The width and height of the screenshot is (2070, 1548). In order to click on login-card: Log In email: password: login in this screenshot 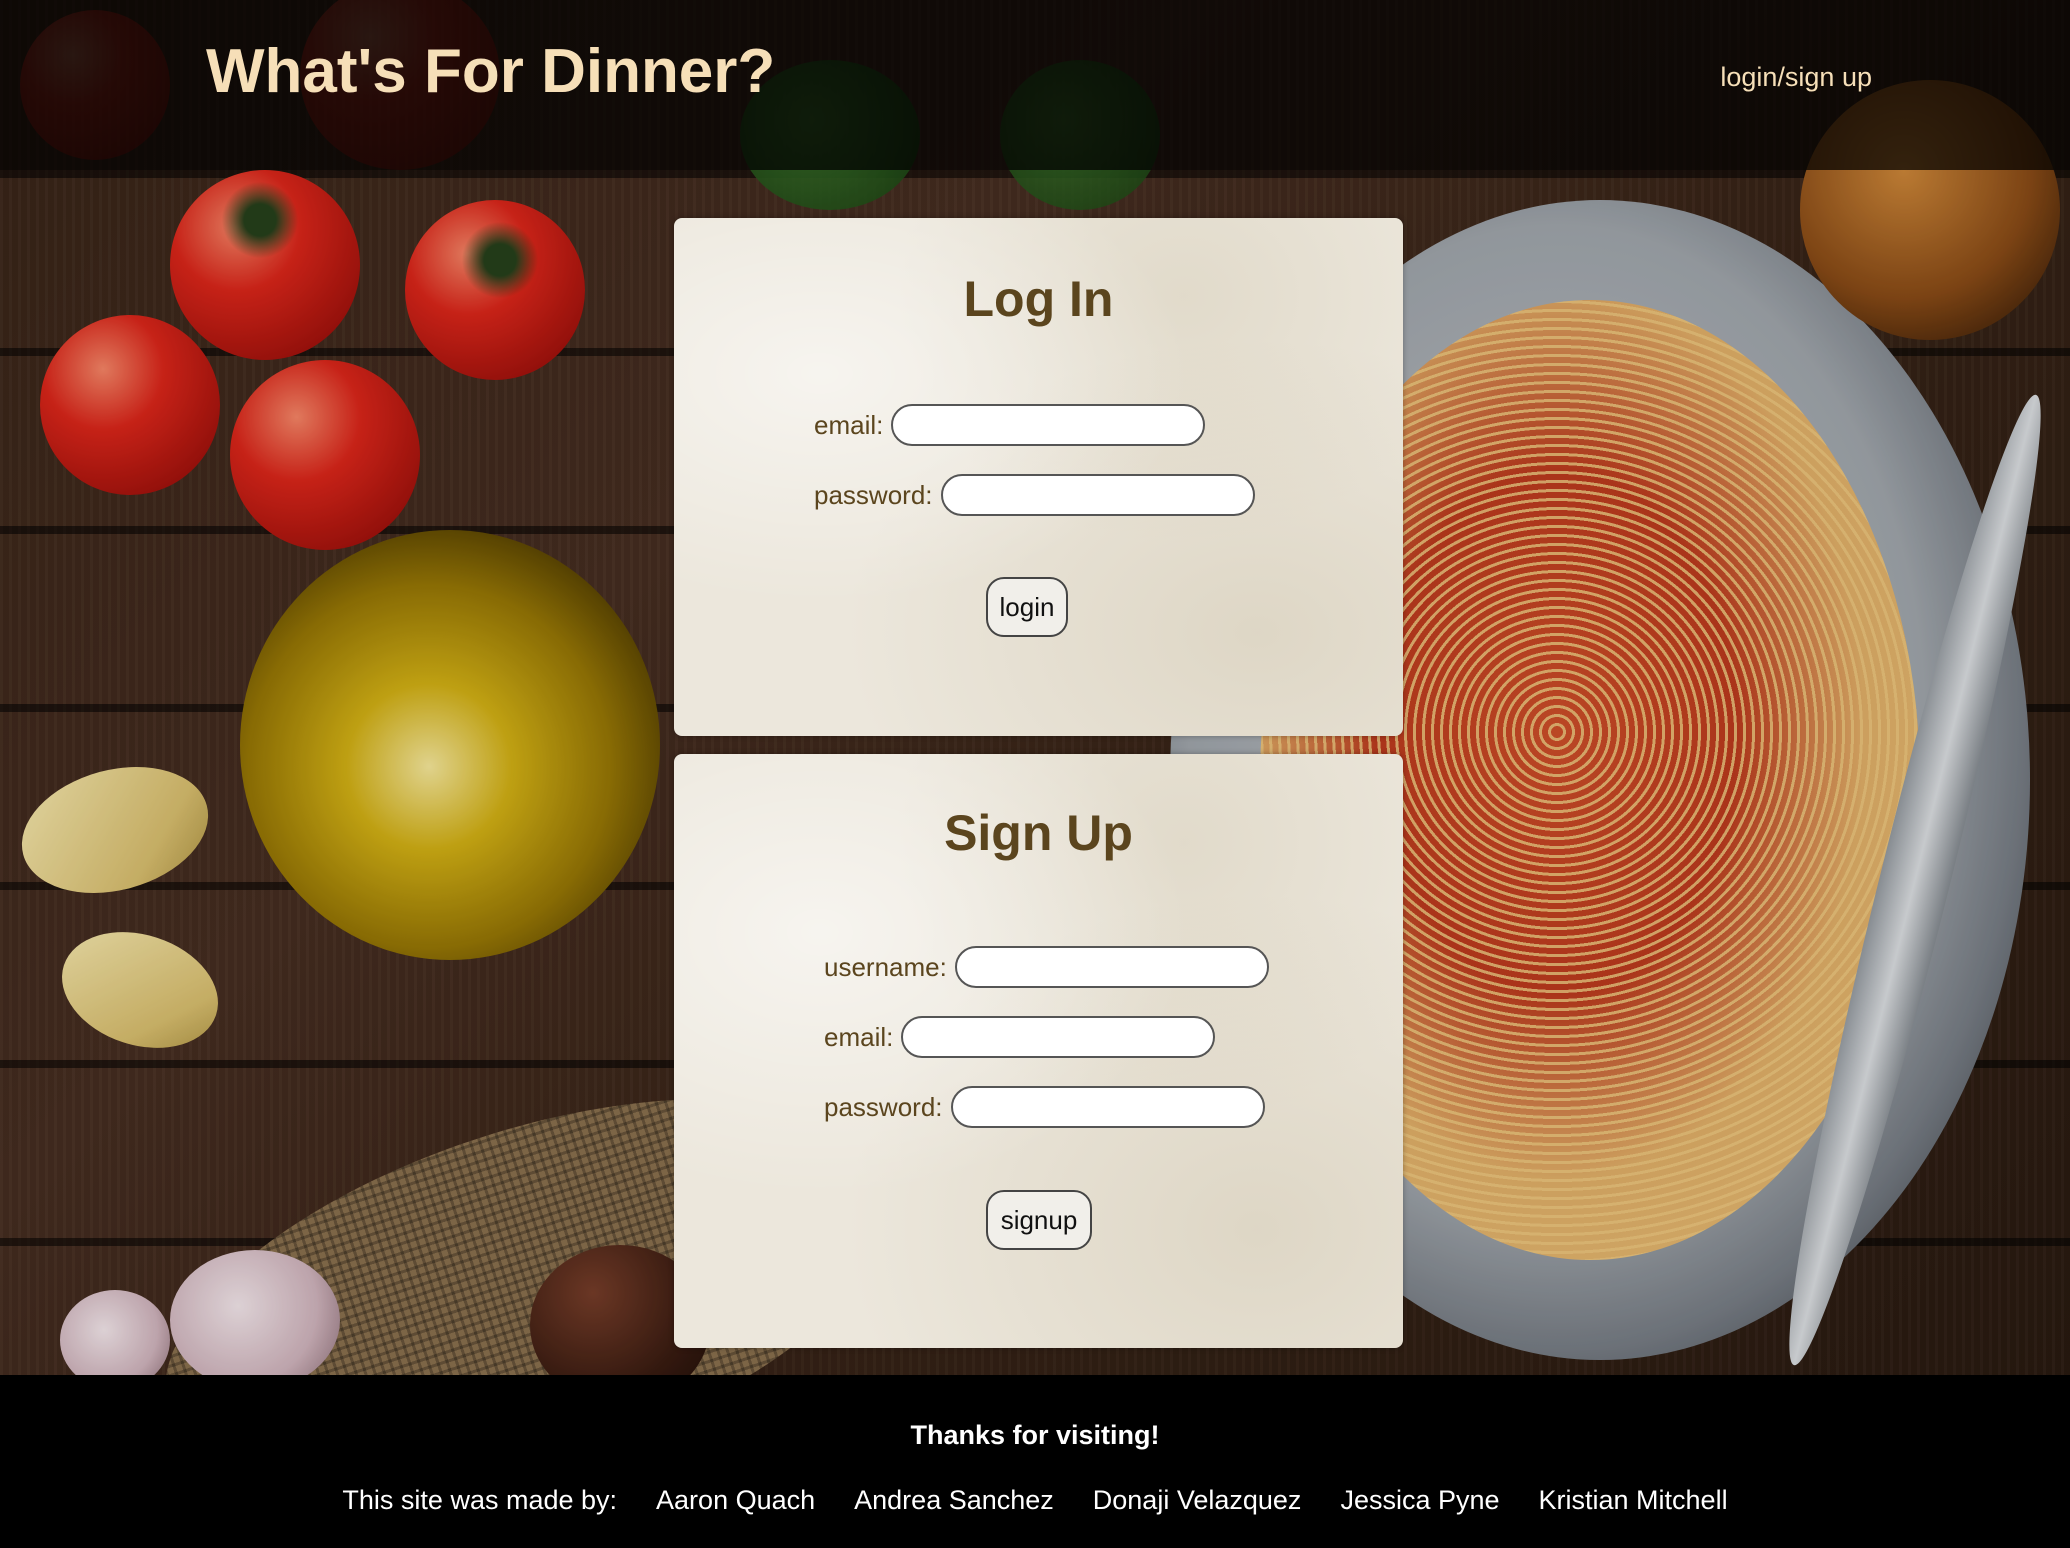, I will do `click(1038, 477)`.